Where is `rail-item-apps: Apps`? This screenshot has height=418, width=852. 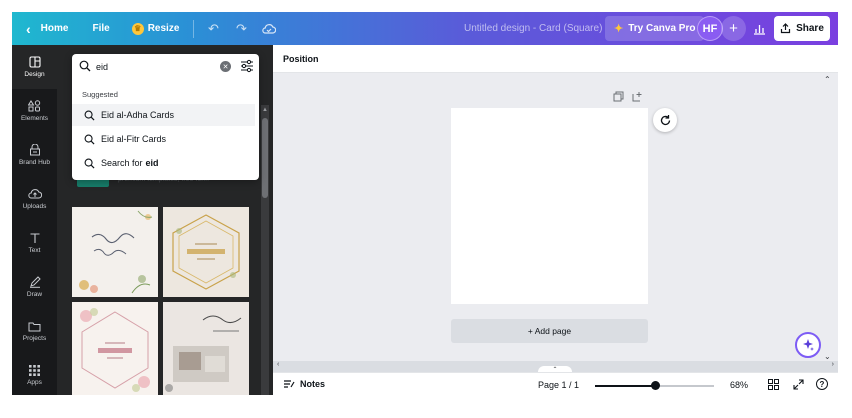
rail-item-apps: Apps is located at coordinates (34, 375).